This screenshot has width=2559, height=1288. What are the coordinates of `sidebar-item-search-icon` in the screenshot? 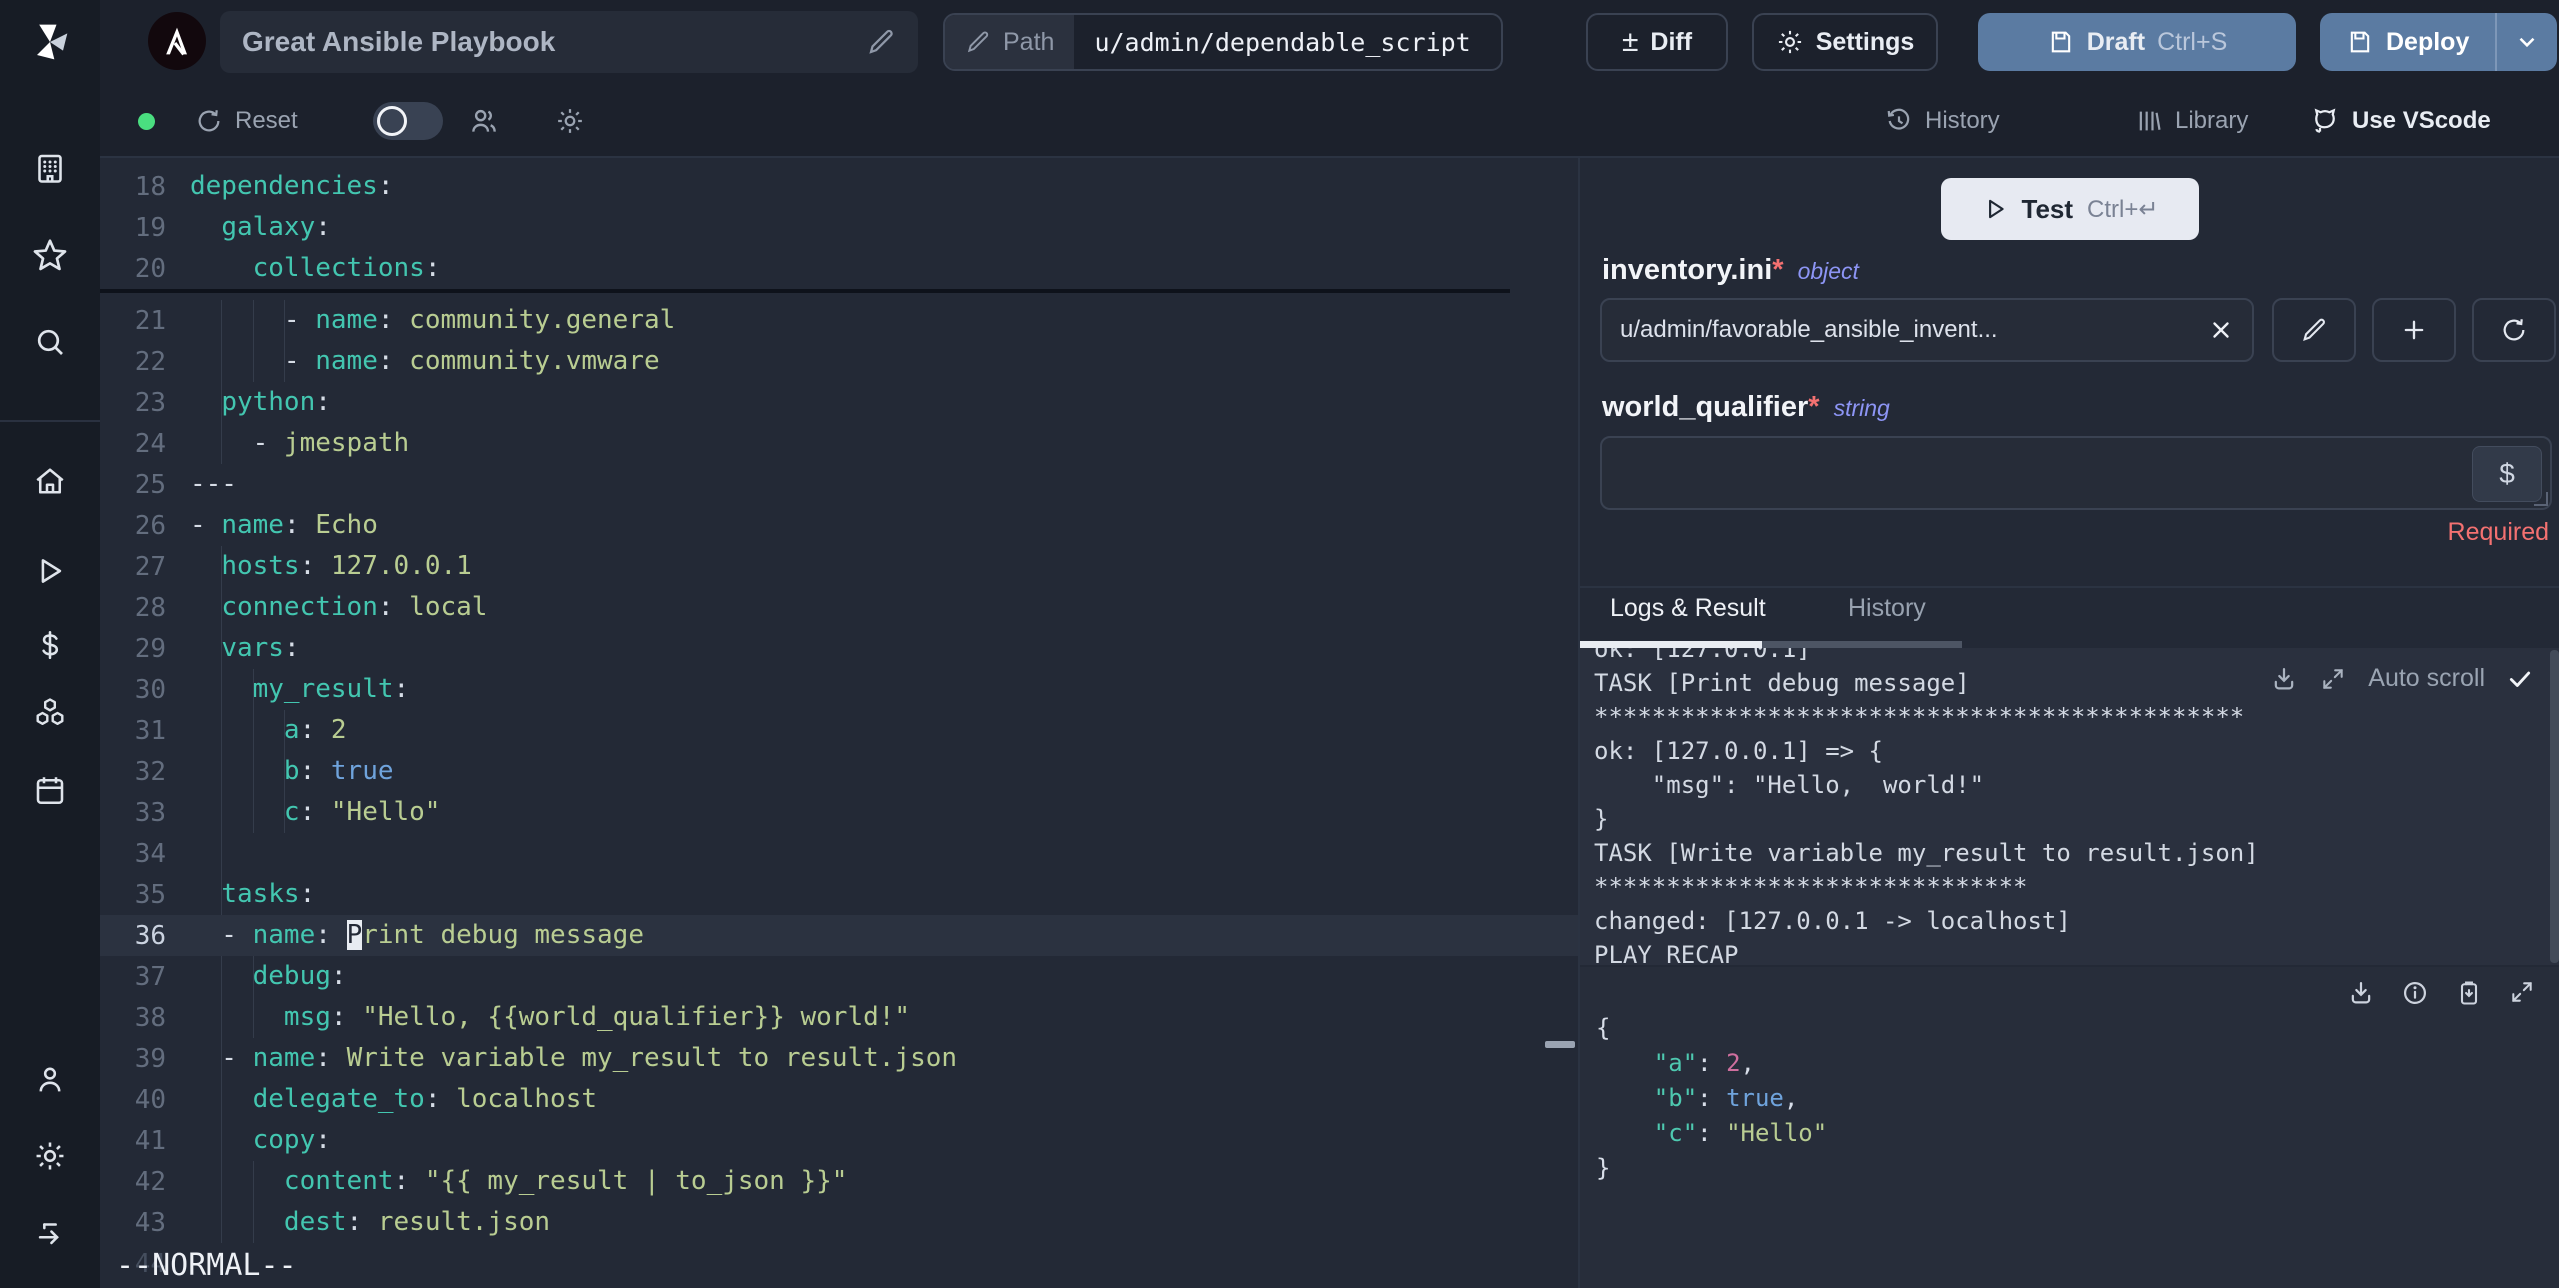 It's located at (50, 342).